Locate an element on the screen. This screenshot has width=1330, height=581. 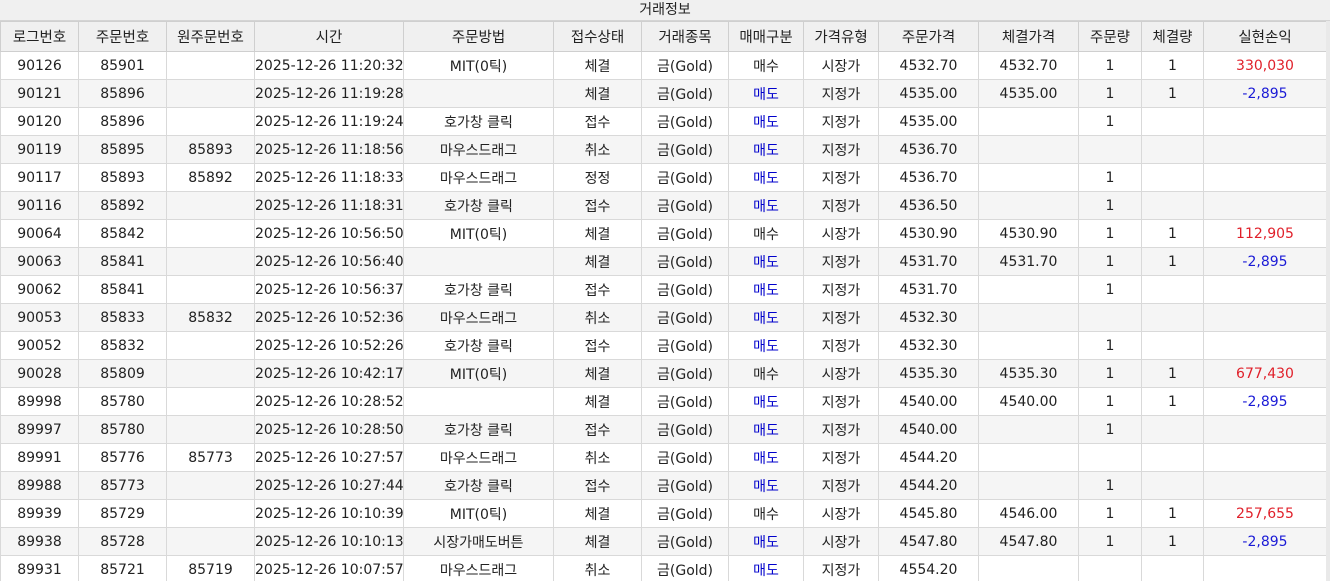
cell-log-no: 90126 is located at coordinates (39, 65).